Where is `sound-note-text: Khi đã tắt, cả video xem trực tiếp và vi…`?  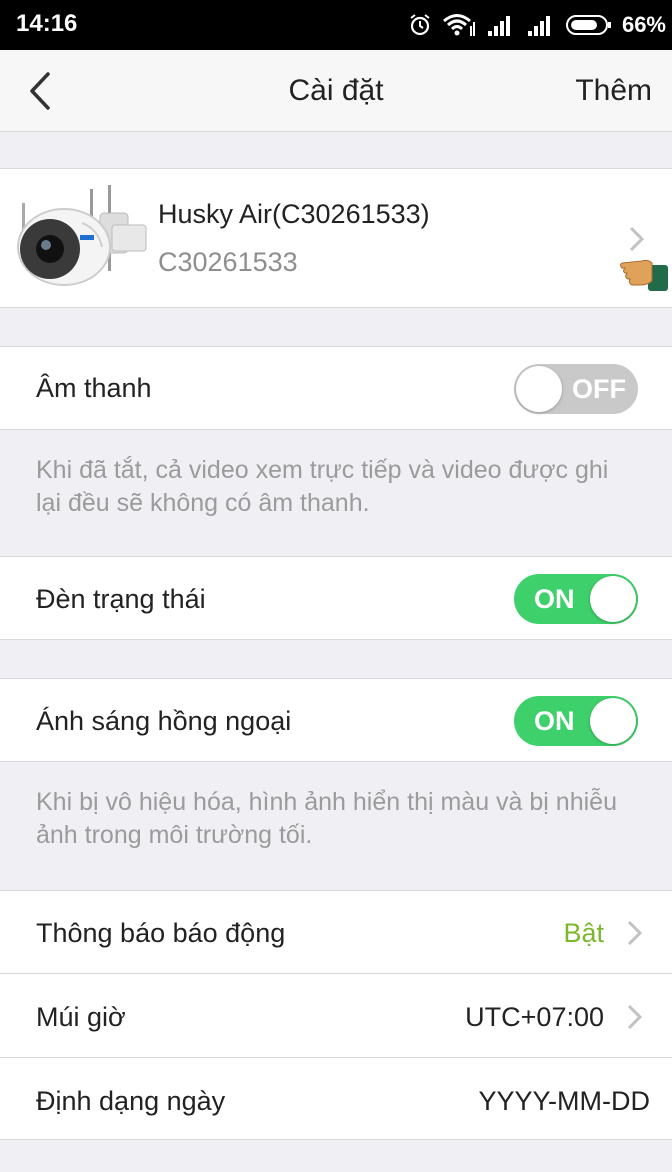 sound-note-text: Khi đã tắt, cả video xem trực tiếp và vi… is located at coordinates (322, 486).